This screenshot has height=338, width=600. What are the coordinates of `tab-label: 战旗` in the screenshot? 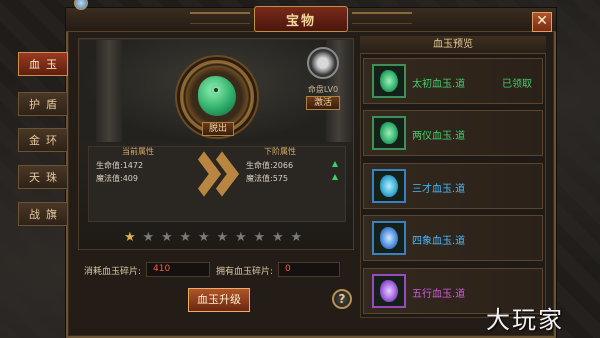 It's located at (46, 214).